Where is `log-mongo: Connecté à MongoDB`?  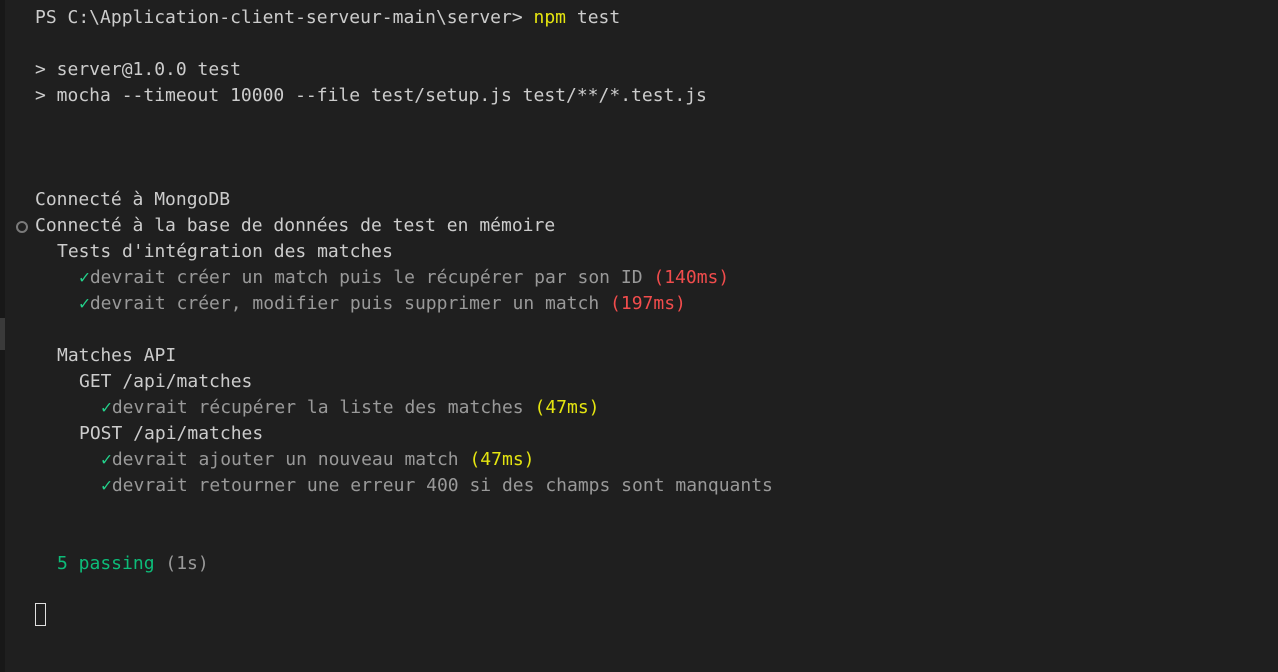 log-mongo: Connecté à MongoDB is located at coordinates (133, 199).